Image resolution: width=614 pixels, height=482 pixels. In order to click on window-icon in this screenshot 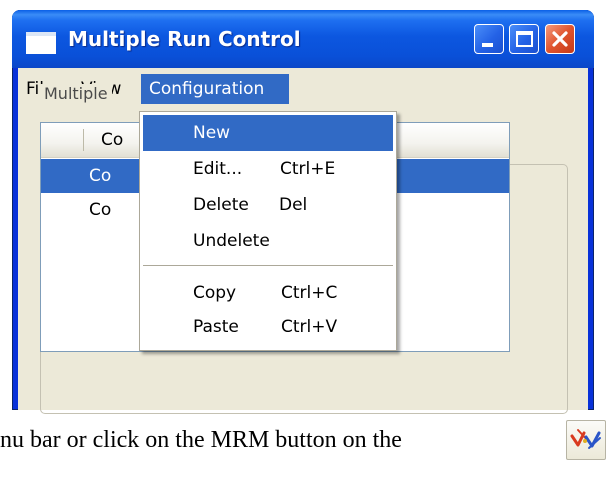, I will do `click(41, 43)`.